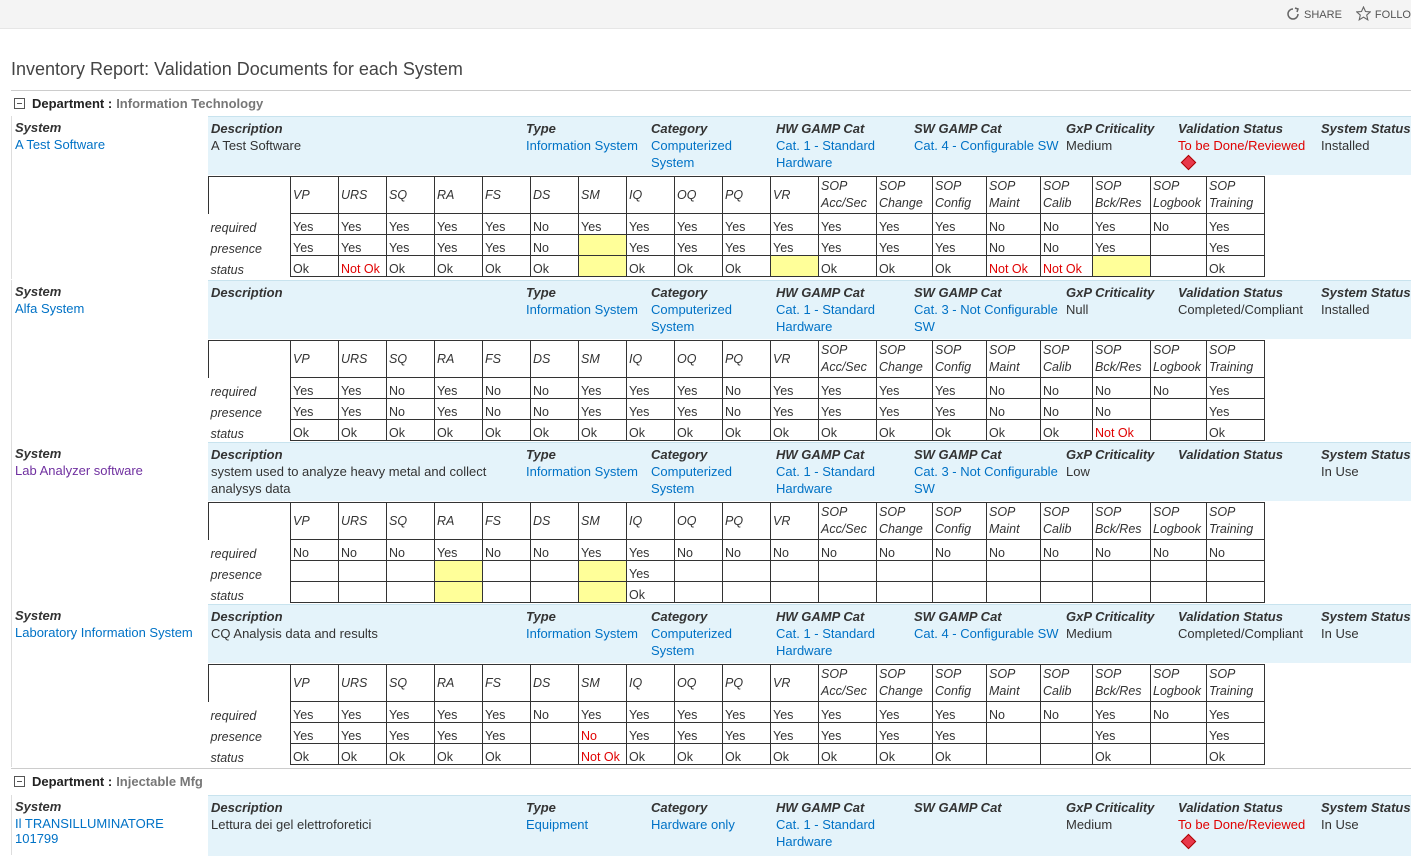 This screenshot has height=856, width=1411. What do you see at coordinates (705, 14) in the screenshot?
I see `top-bar: SHARE FOLLO` at bounding box center [705, 14].